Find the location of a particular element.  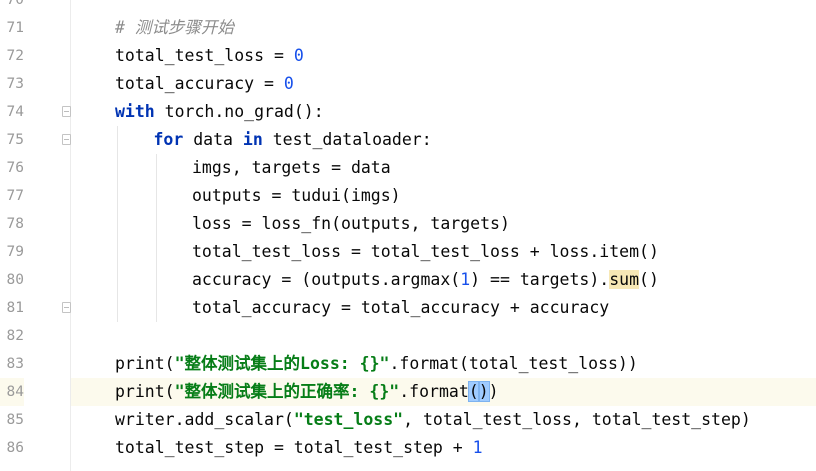

line-number: 76 is located at coordinates (15, 168).